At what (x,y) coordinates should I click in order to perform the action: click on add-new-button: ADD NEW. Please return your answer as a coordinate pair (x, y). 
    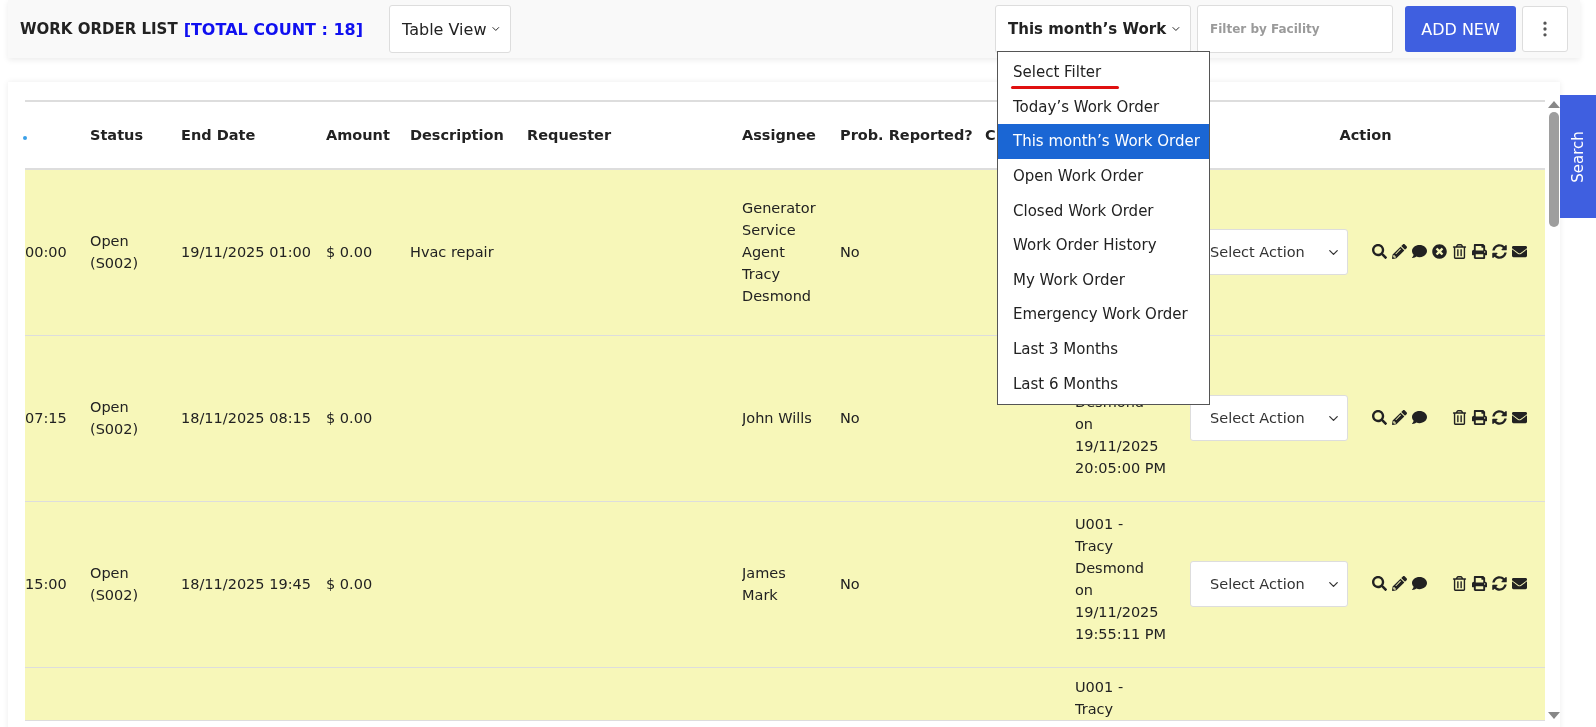
    Looking at the image, I should click on (1460, 29).